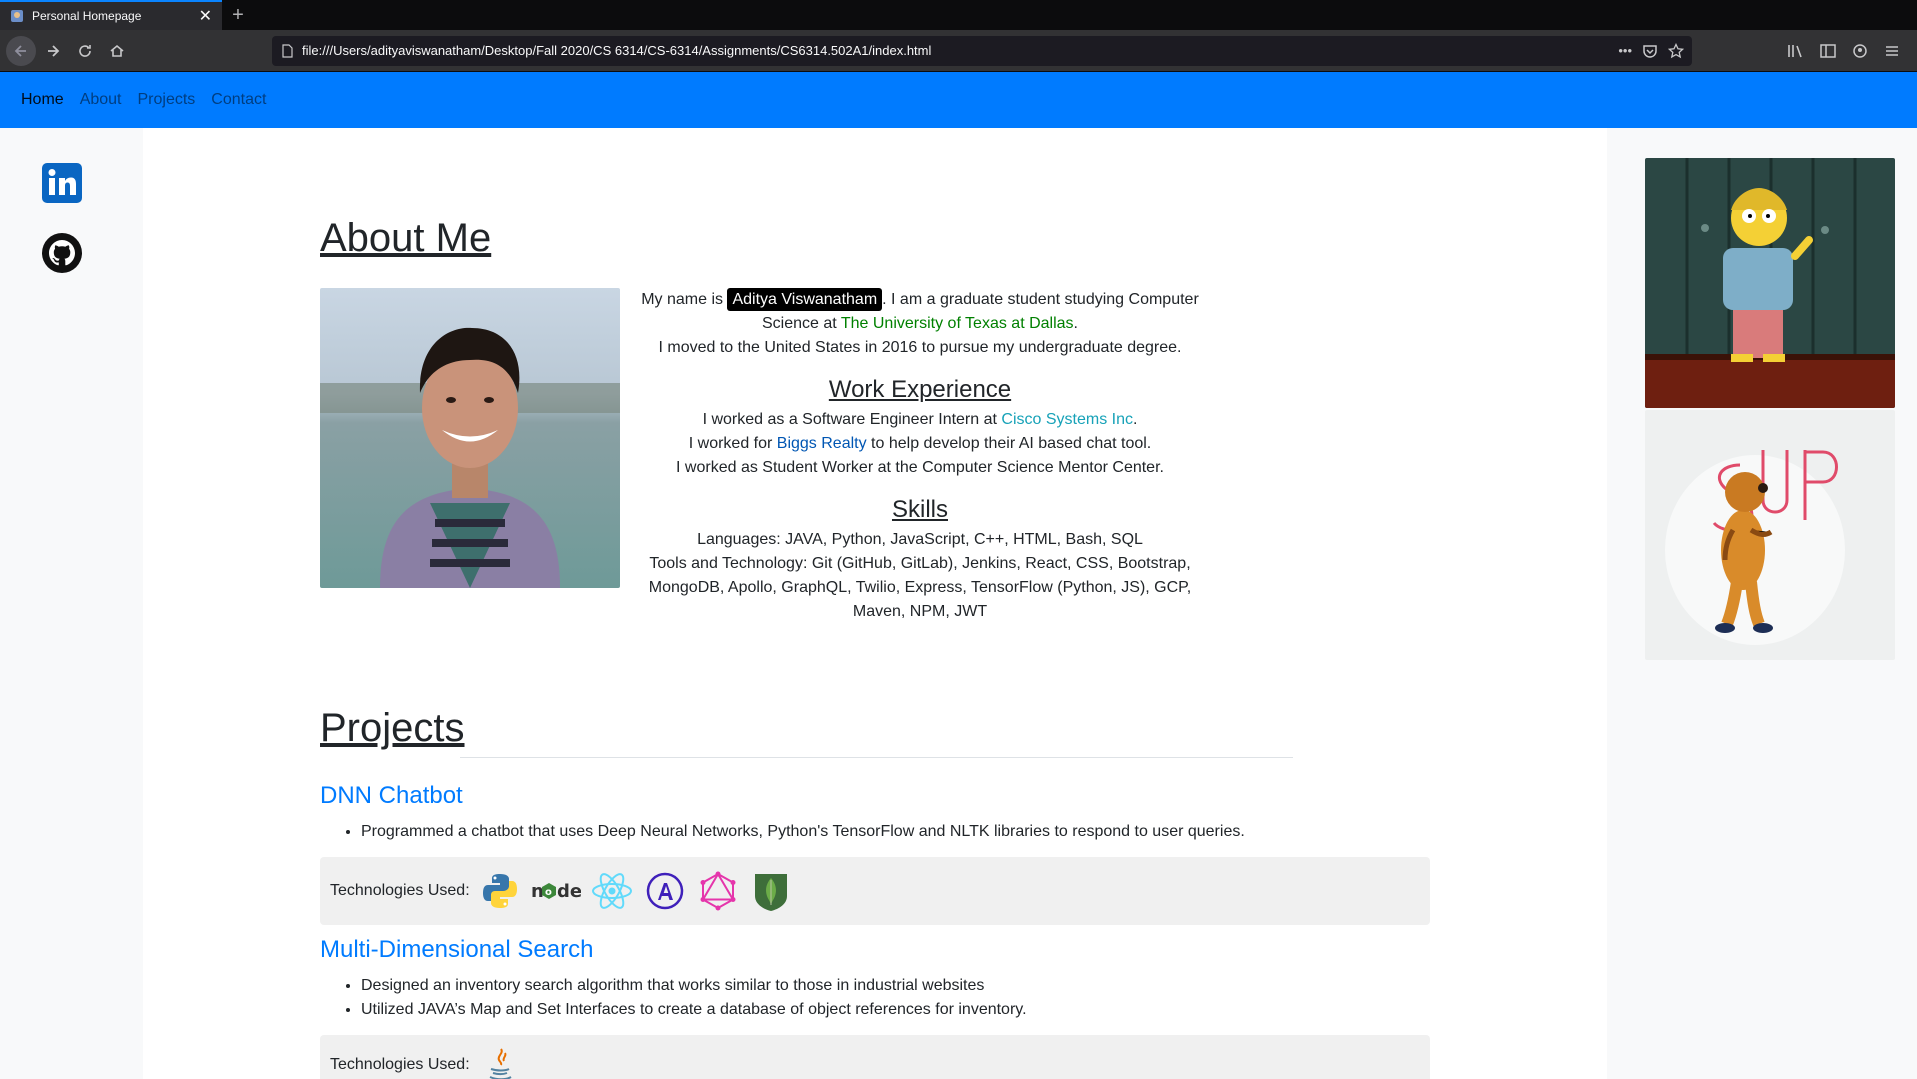 The width and height of the screenshot is (1917, 1079). I want to click on home-button, so click(117, 51).